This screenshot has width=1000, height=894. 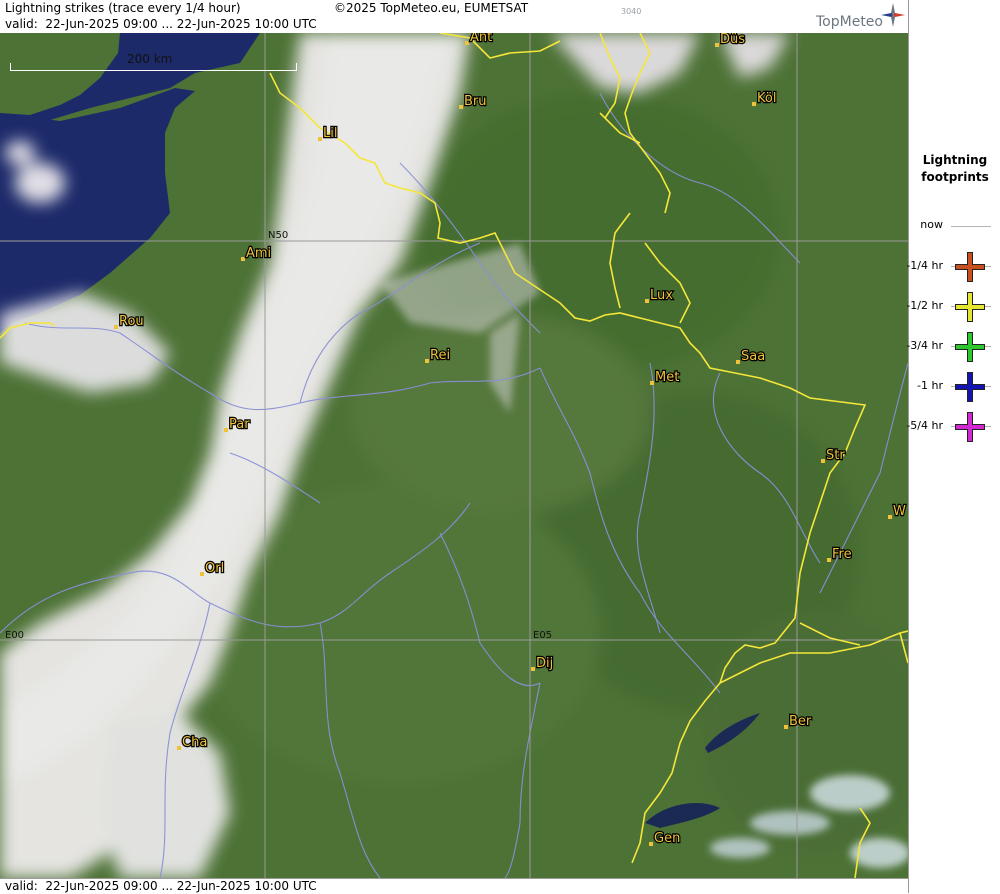 I want to click on legend-item-label: -5/4 hr, so click(x=924, y=425).